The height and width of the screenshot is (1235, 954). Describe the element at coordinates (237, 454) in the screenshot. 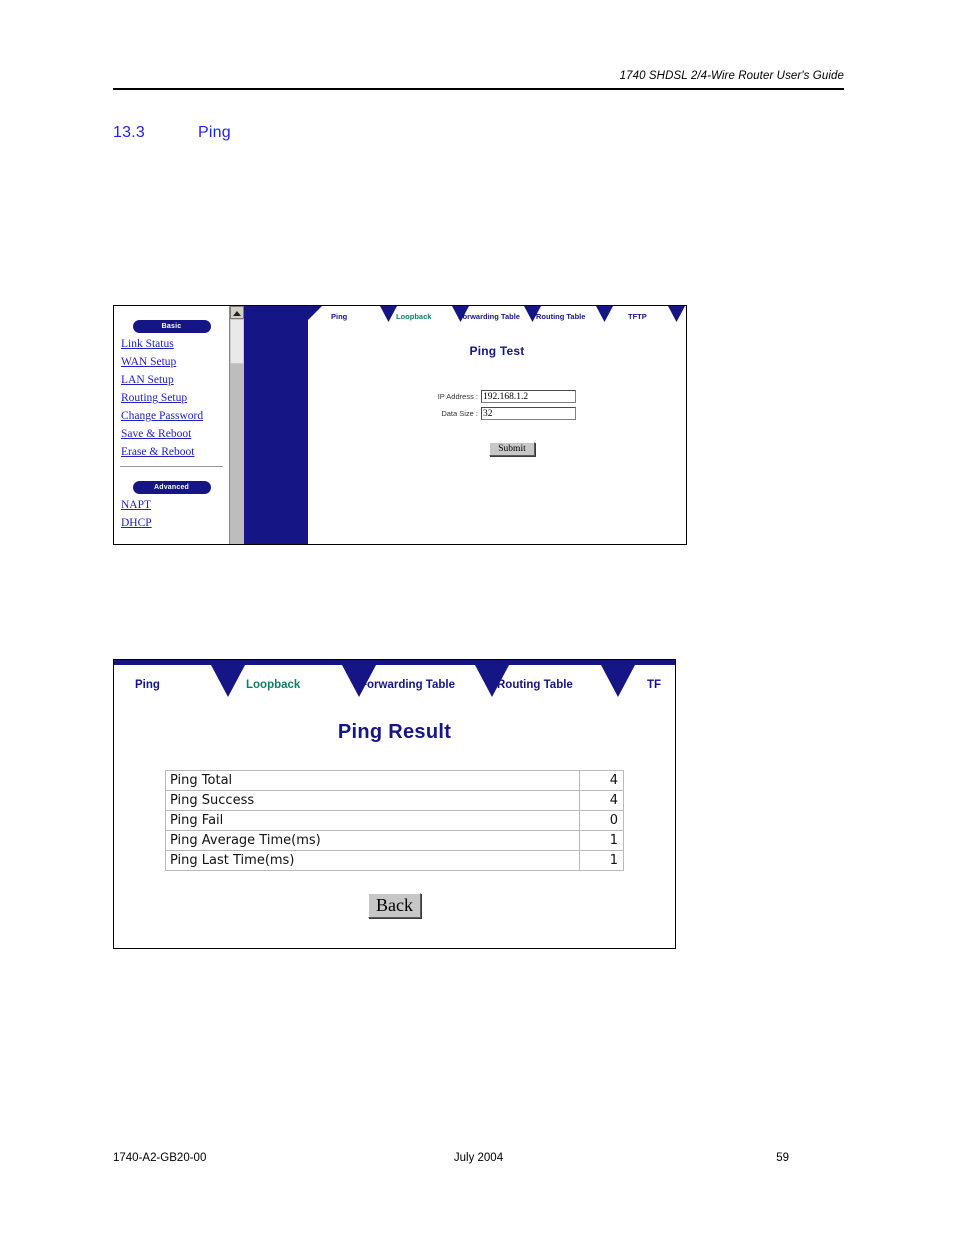

I see `scrollbar-track` at that location.